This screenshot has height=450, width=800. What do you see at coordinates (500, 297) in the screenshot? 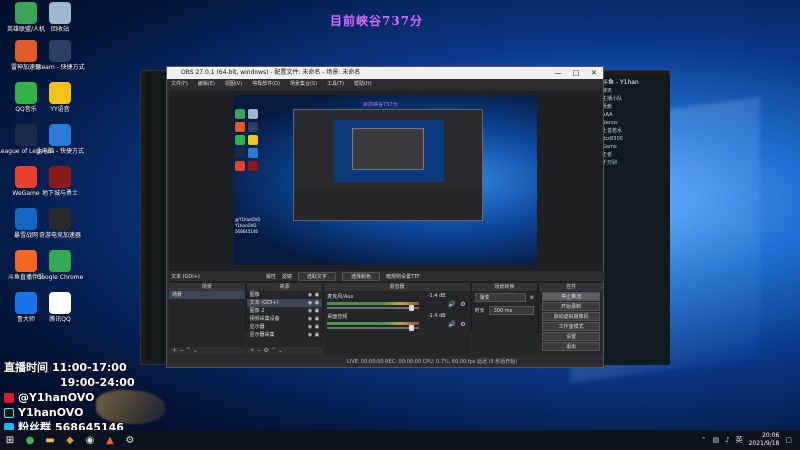
I see `transition-type-select: 渐变` at bounding box center [500, 297].